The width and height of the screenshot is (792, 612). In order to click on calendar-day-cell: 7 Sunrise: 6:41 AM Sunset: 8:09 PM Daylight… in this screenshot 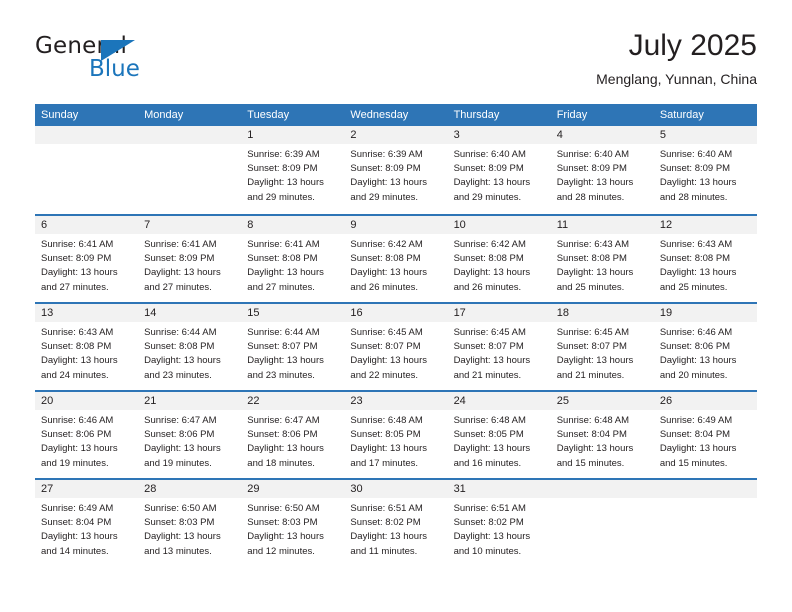, I will do `click(190, 259)`.